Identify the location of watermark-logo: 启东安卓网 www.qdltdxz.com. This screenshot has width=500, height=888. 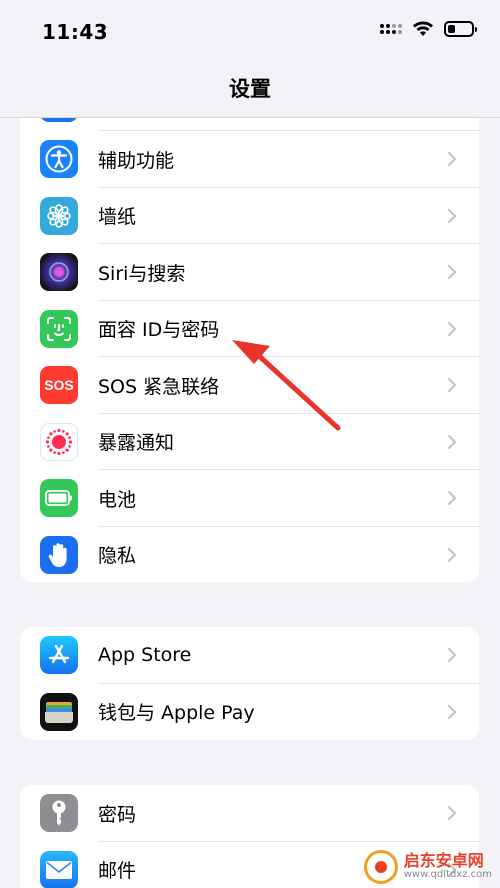
(427, 867).